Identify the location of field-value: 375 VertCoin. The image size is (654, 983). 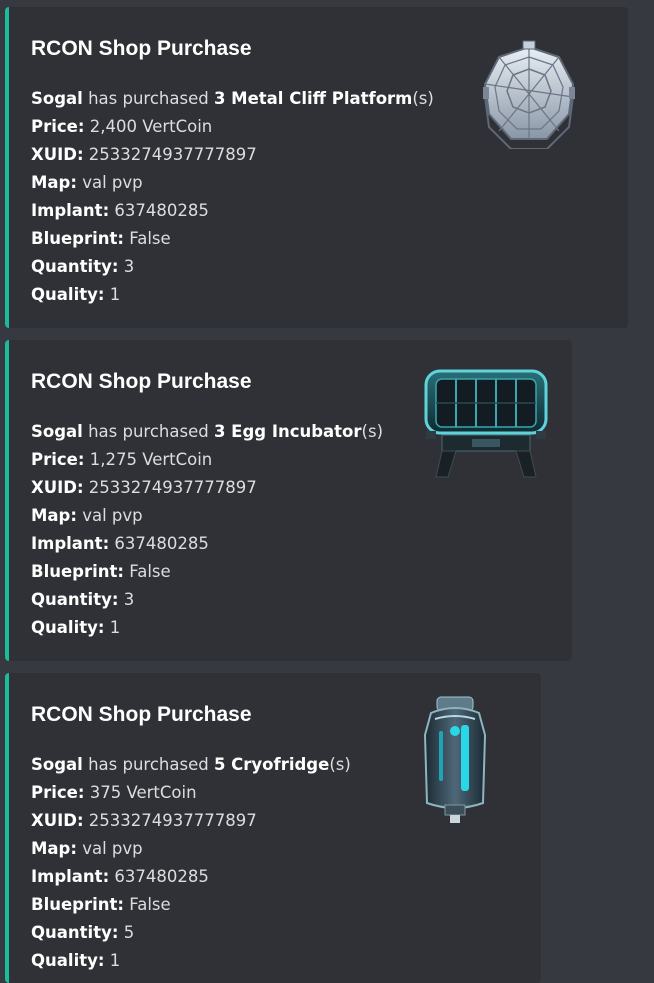
(140, 792).